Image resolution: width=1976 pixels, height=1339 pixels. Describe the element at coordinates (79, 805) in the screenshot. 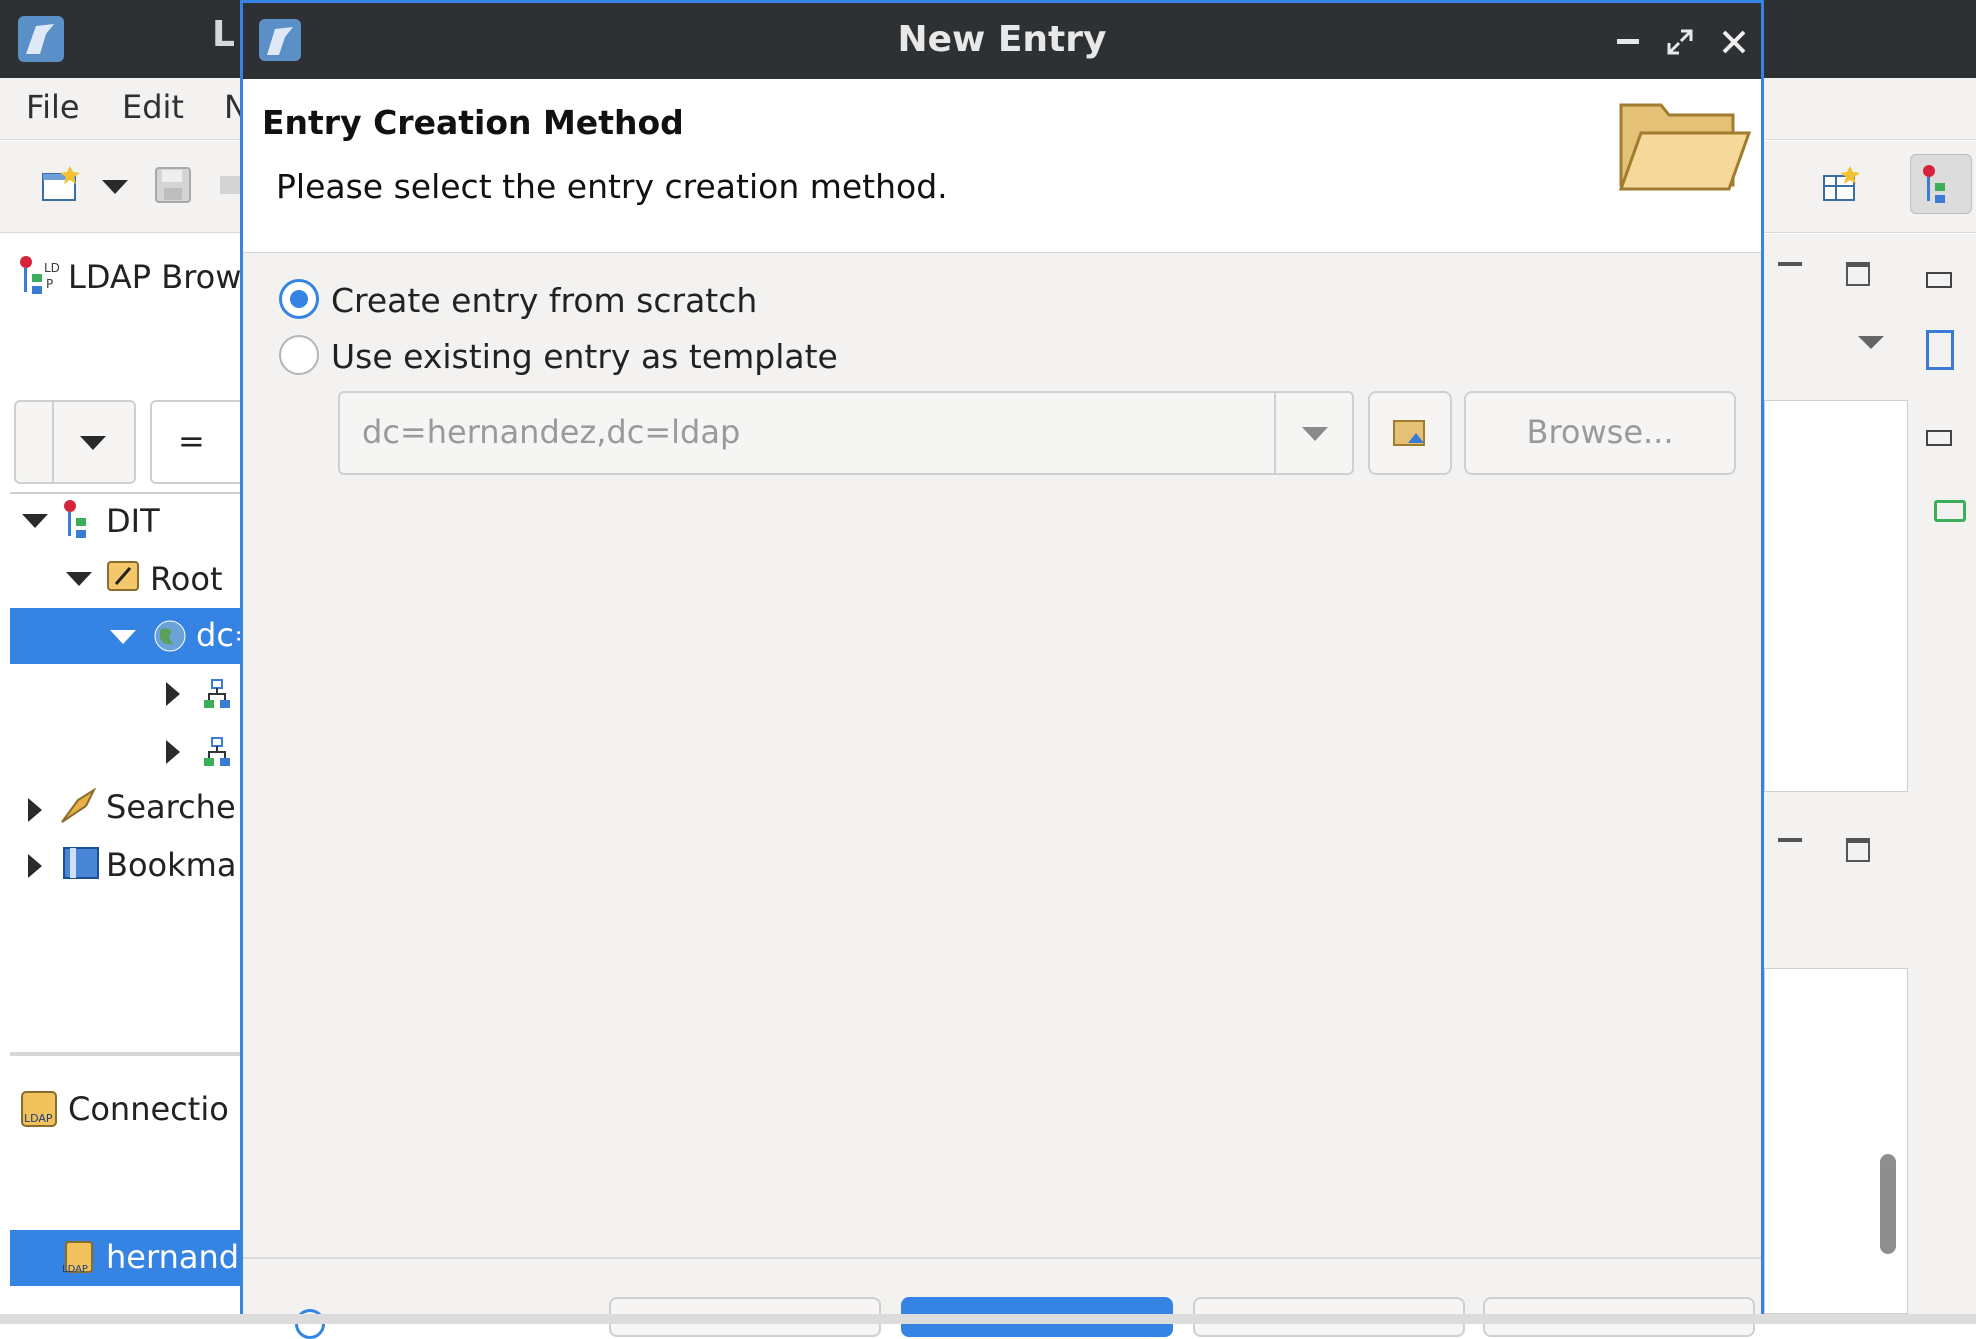

I see `searches-icon` at that location.